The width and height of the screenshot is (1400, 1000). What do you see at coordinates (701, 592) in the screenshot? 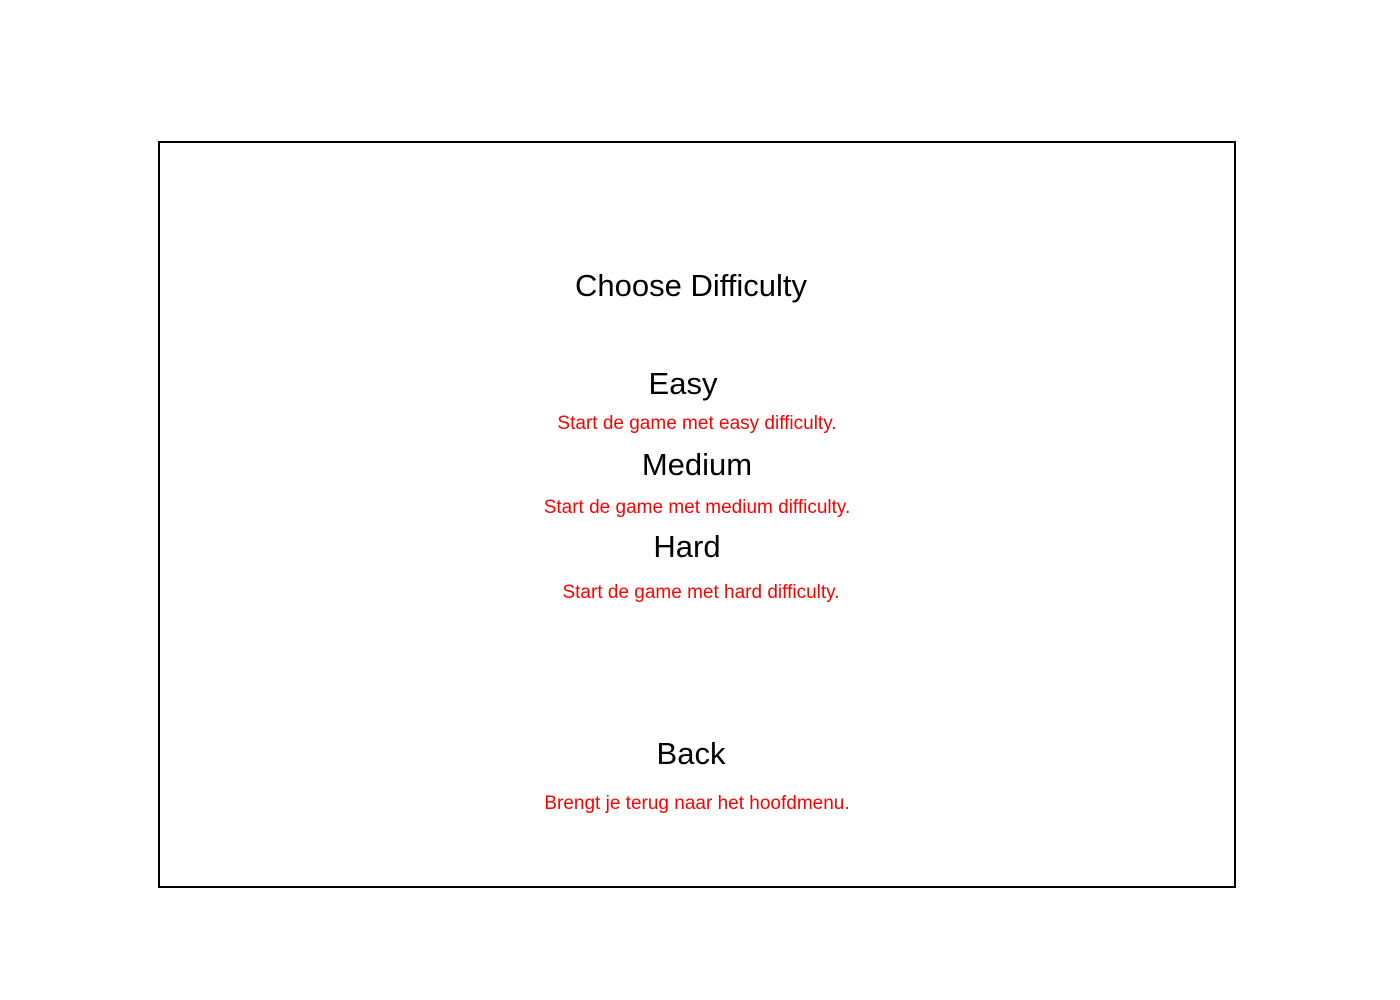
I see `hard-description: Start de game met hard difficulty.` at bounding box center [701, 592].